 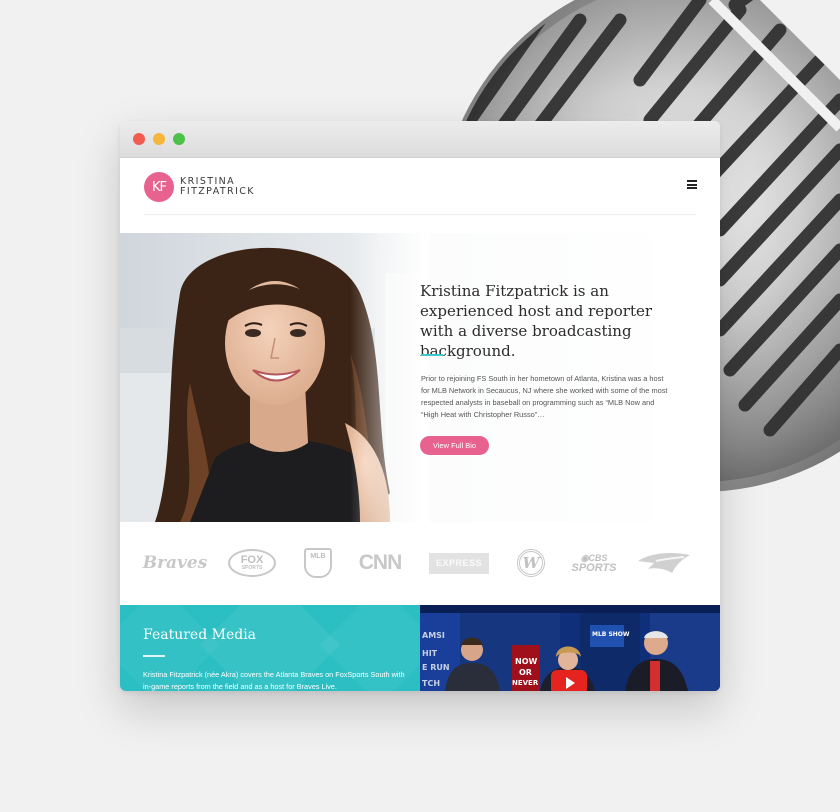 What do you see at coordinates (179, 139) in the screenshot?
I see `maximize-window-button` at bounding box center [179, 139].